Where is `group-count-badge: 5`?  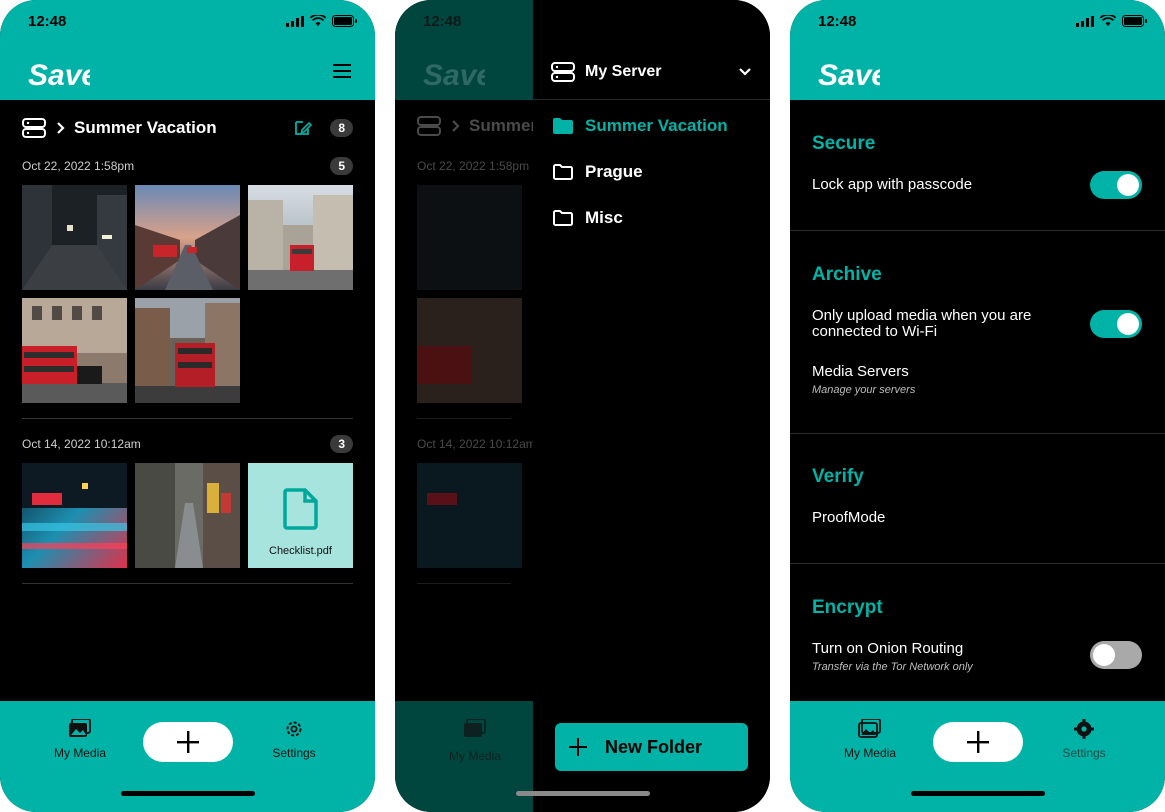
group-count-badge: 5 is located at coordinates (341, 166).